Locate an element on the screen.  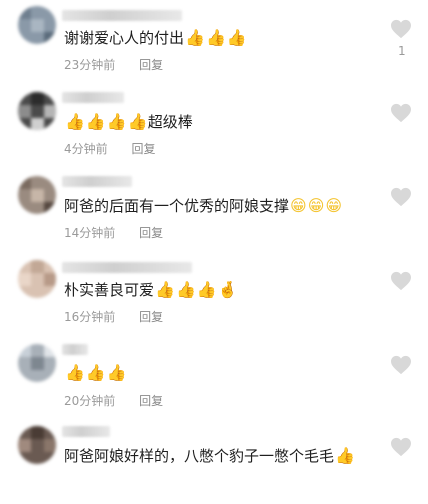
comment-time: 4分钟前 is located at coordinates (86, 149).